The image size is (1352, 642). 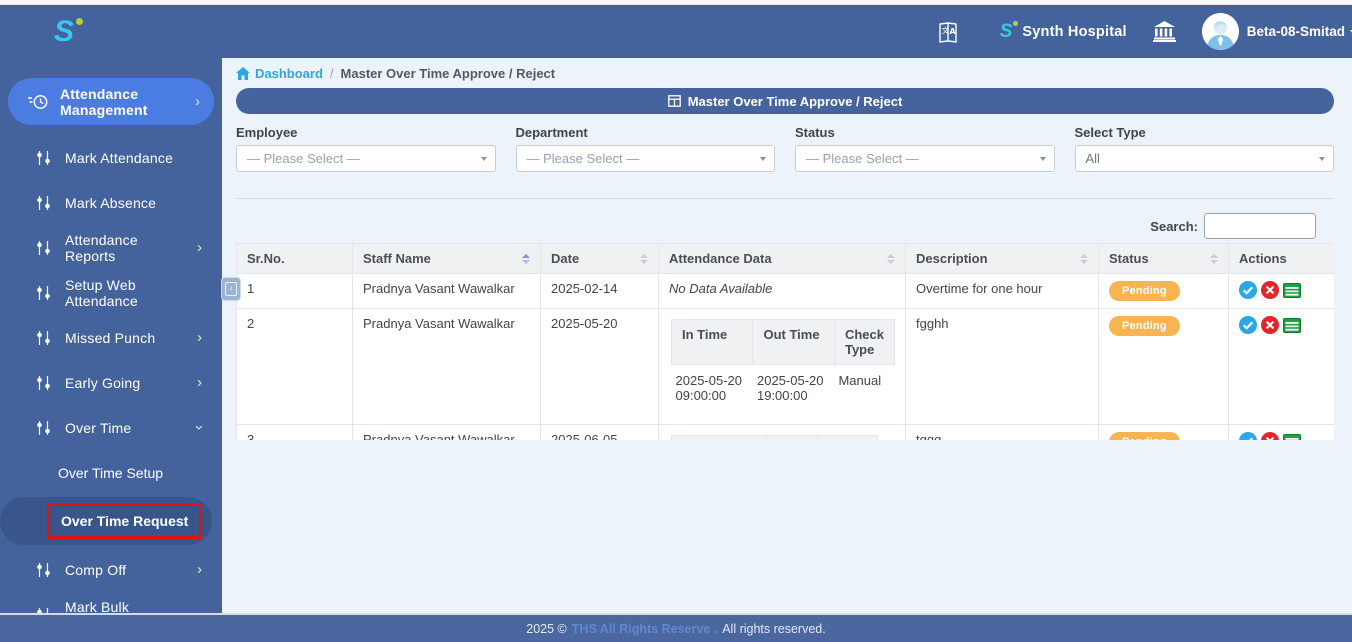 What do you see at coordinates (925, 158) in the screenshot?
I see `status-select: — Please Select —` at bounding box center [925, 158].